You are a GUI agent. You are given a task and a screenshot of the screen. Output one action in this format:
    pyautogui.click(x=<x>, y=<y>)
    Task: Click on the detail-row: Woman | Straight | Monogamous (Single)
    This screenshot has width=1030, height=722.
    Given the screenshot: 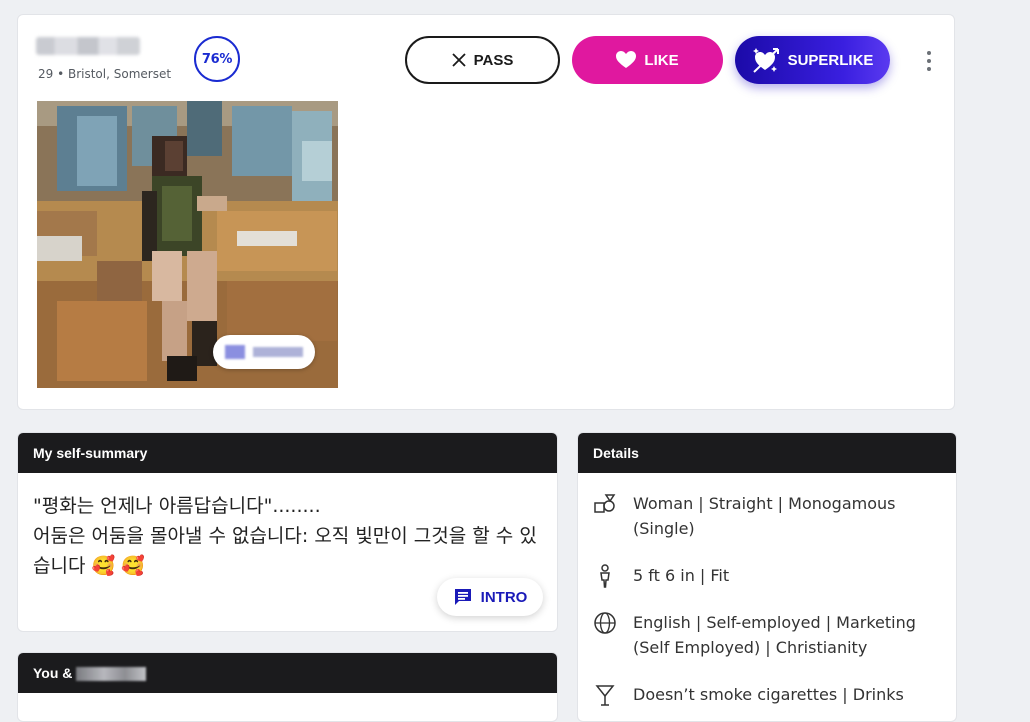 What is the action you would take?
    pyautogui.click(x=762, y=516)
    